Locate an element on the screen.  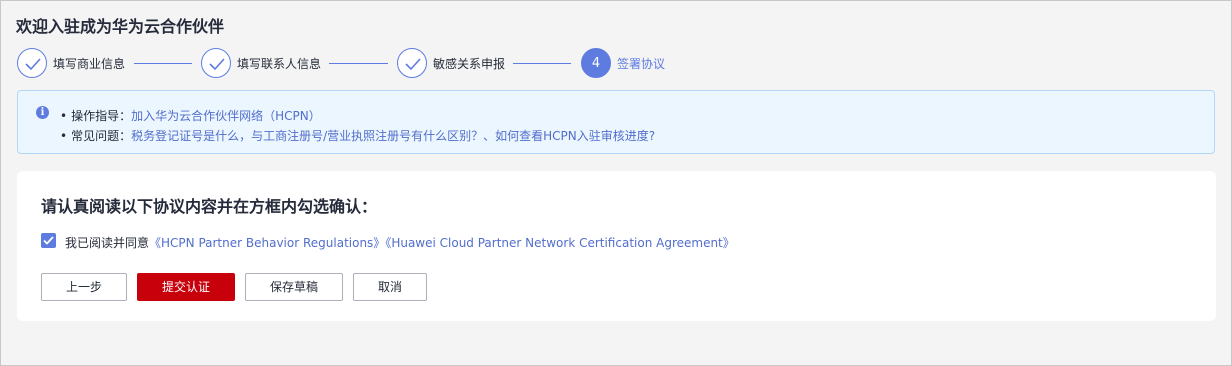
step-4-label: 签署协议 is located at coordinates (641, 64).